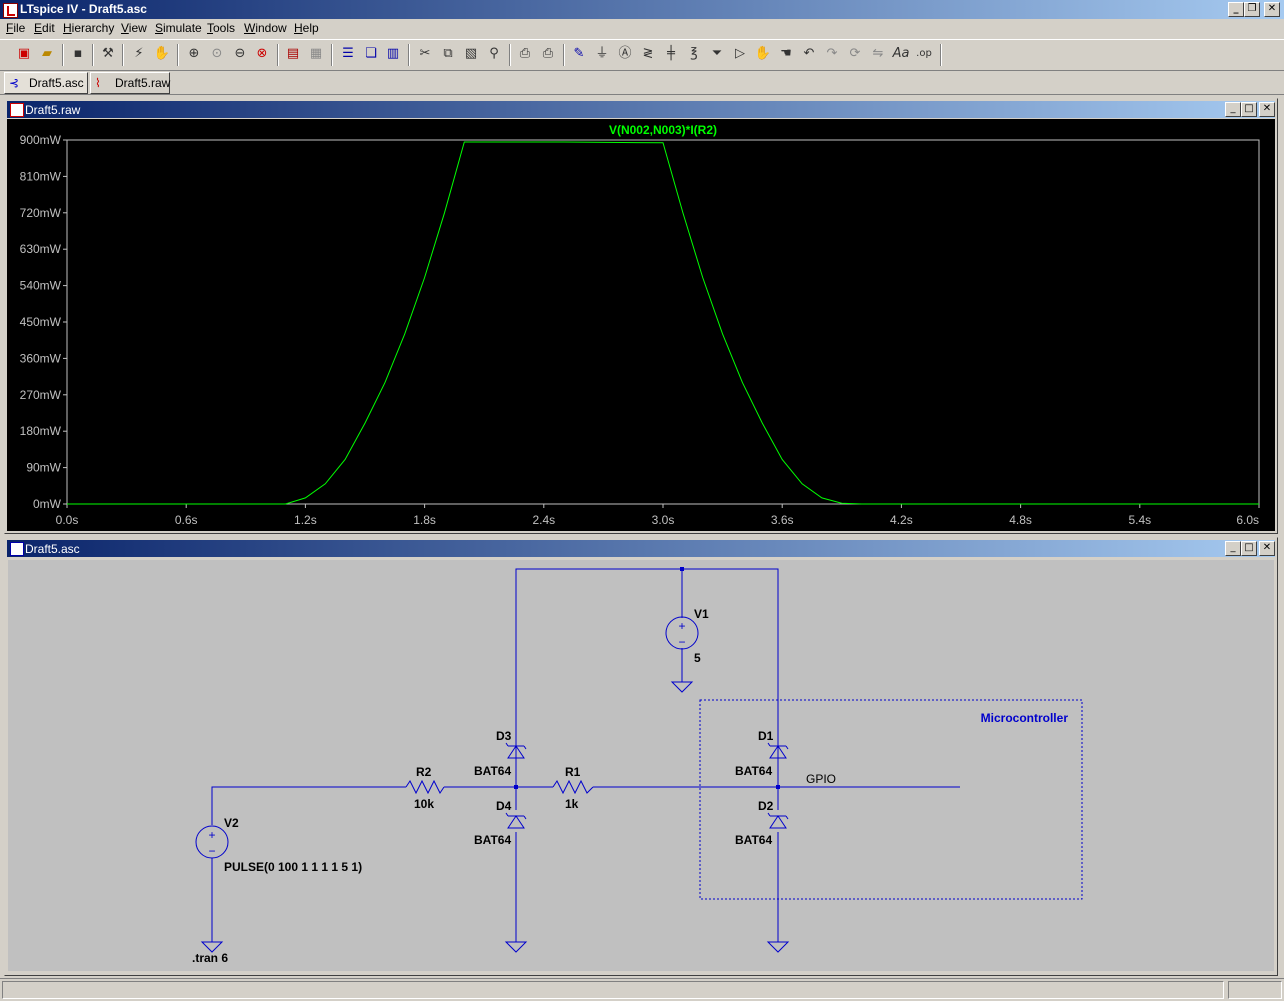 This screenshot has width=1284, height=1001. I want to click on x-tick-label: 0.6s, so click(186, 520).